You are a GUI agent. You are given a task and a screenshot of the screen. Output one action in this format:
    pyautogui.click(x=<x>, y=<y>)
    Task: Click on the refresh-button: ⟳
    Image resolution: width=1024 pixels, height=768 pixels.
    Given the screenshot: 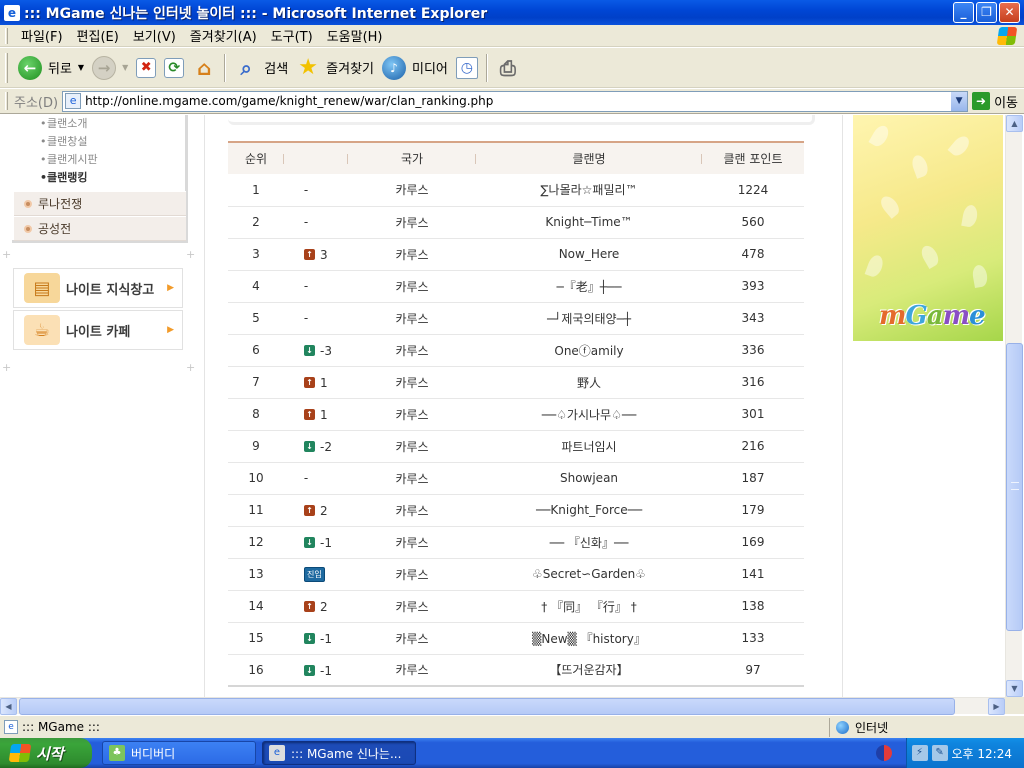 What is the action you would take?
    pyautogui.click(x=174, y=68)
    